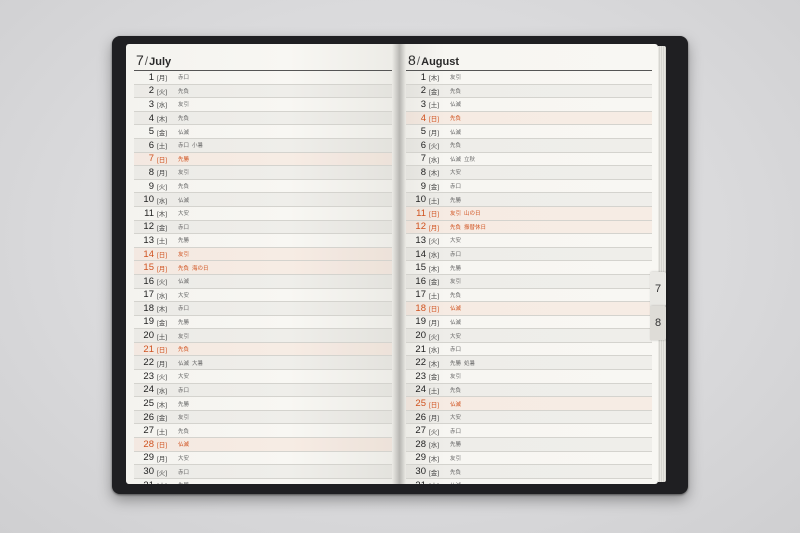 The image size is (800, 533). I want to click on day-row: 6 [火] 先負, so click(529, 146).